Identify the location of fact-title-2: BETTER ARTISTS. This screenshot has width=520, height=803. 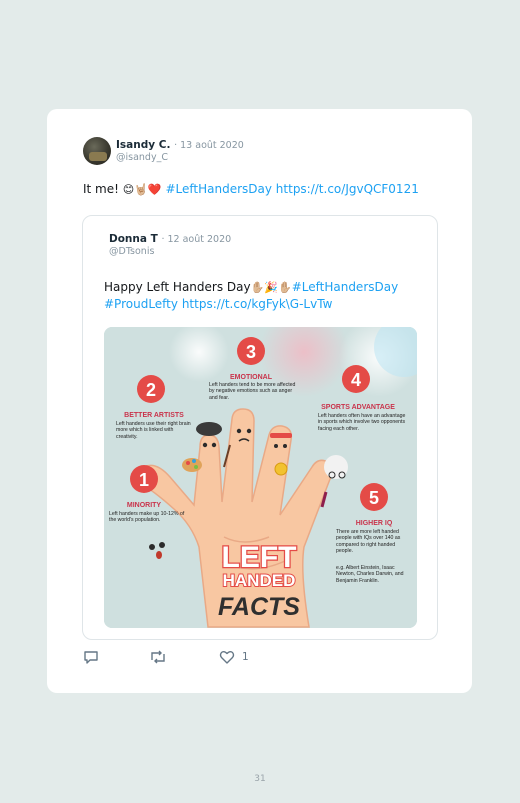
(154, 415).